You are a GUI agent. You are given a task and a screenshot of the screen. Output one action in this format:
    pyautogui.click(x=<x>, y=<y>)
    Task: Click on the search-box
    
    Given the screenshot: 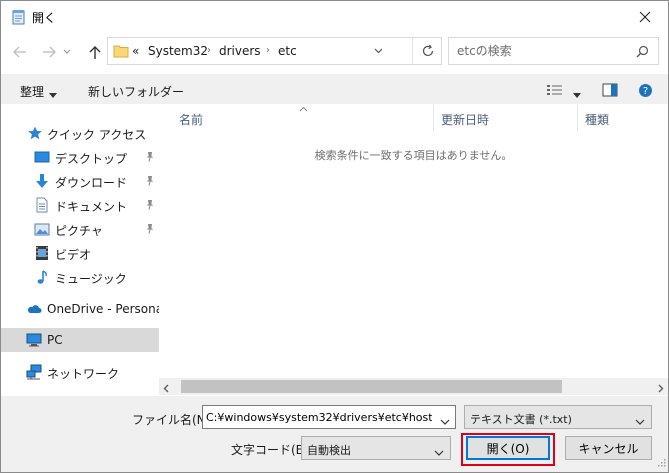 What is the action you would take?
    pyautogui.click(x=553, y=51)
    